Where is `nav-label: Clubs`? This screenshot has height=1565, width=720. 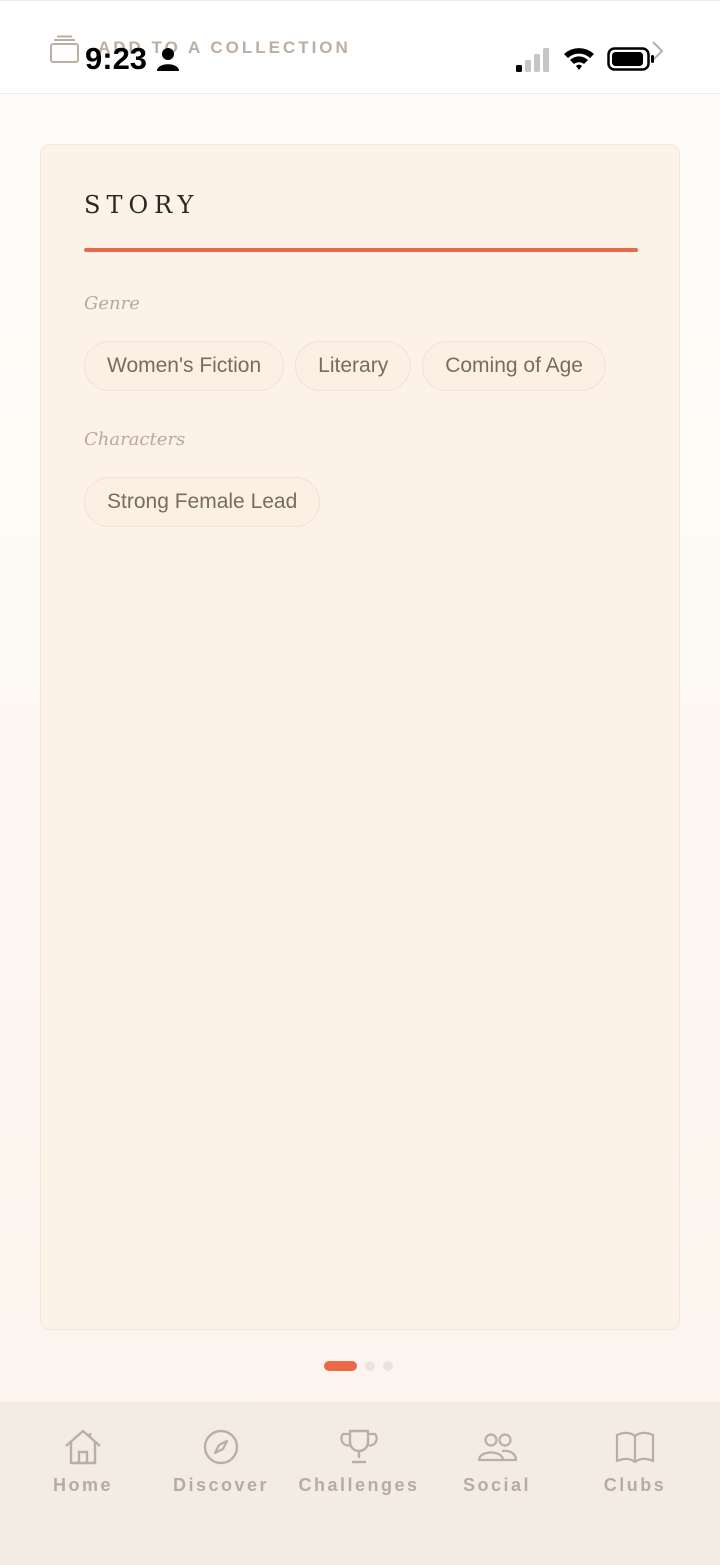
nav-label: Clubs is located at coordinates (635, 1485).